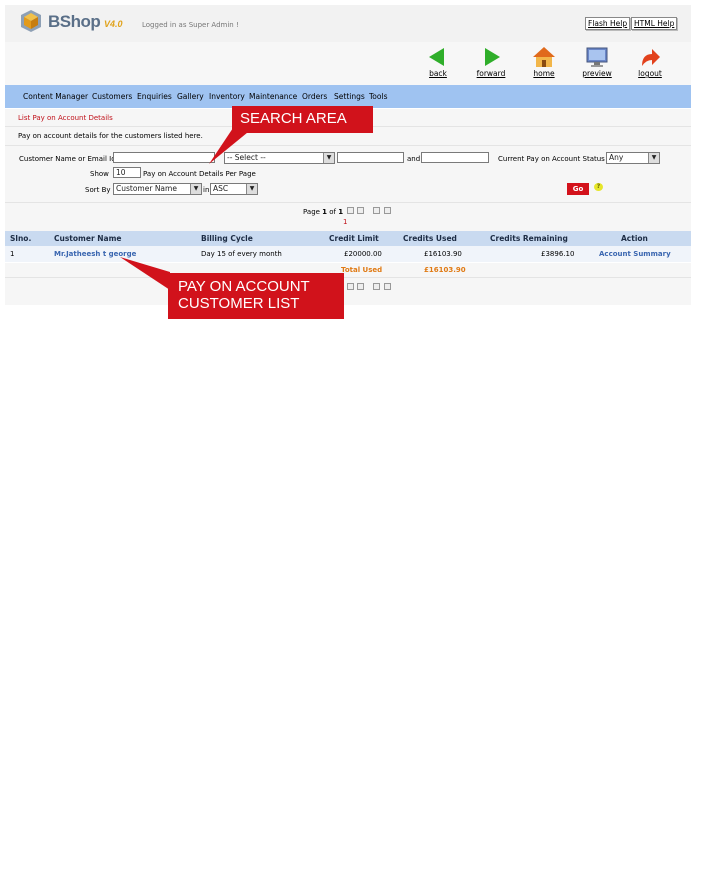  I want to click on customer-list-callout: PAY ON ACCOUNT CUSTOMER LIST, so click(256, 296).